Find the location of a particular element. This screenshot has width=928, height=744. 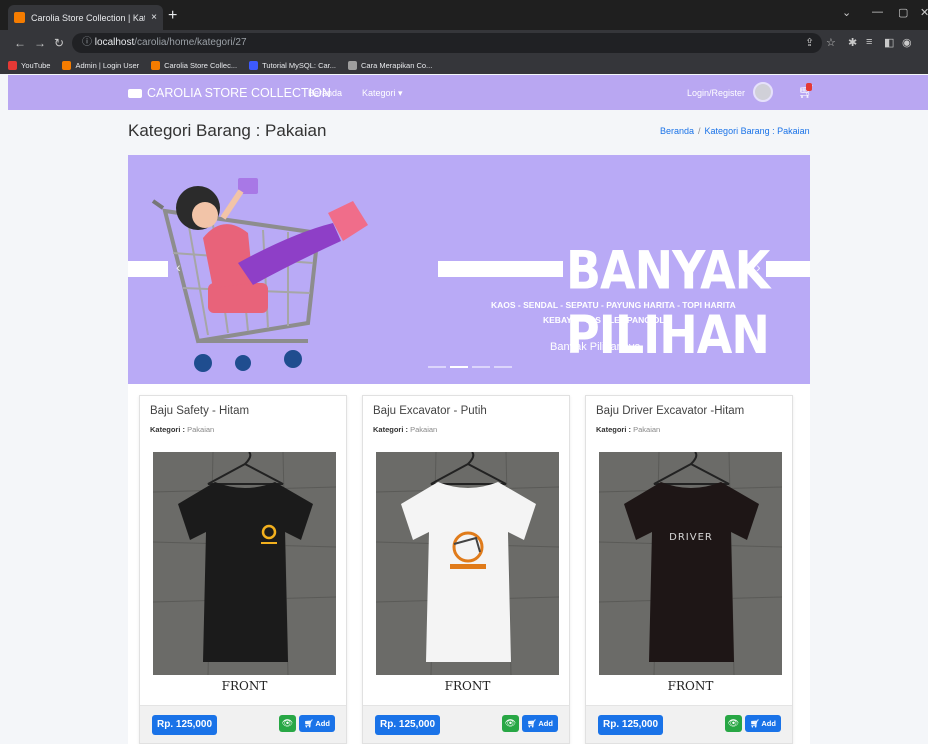

tab-close-icon: × is located at coordinates (154, 17).